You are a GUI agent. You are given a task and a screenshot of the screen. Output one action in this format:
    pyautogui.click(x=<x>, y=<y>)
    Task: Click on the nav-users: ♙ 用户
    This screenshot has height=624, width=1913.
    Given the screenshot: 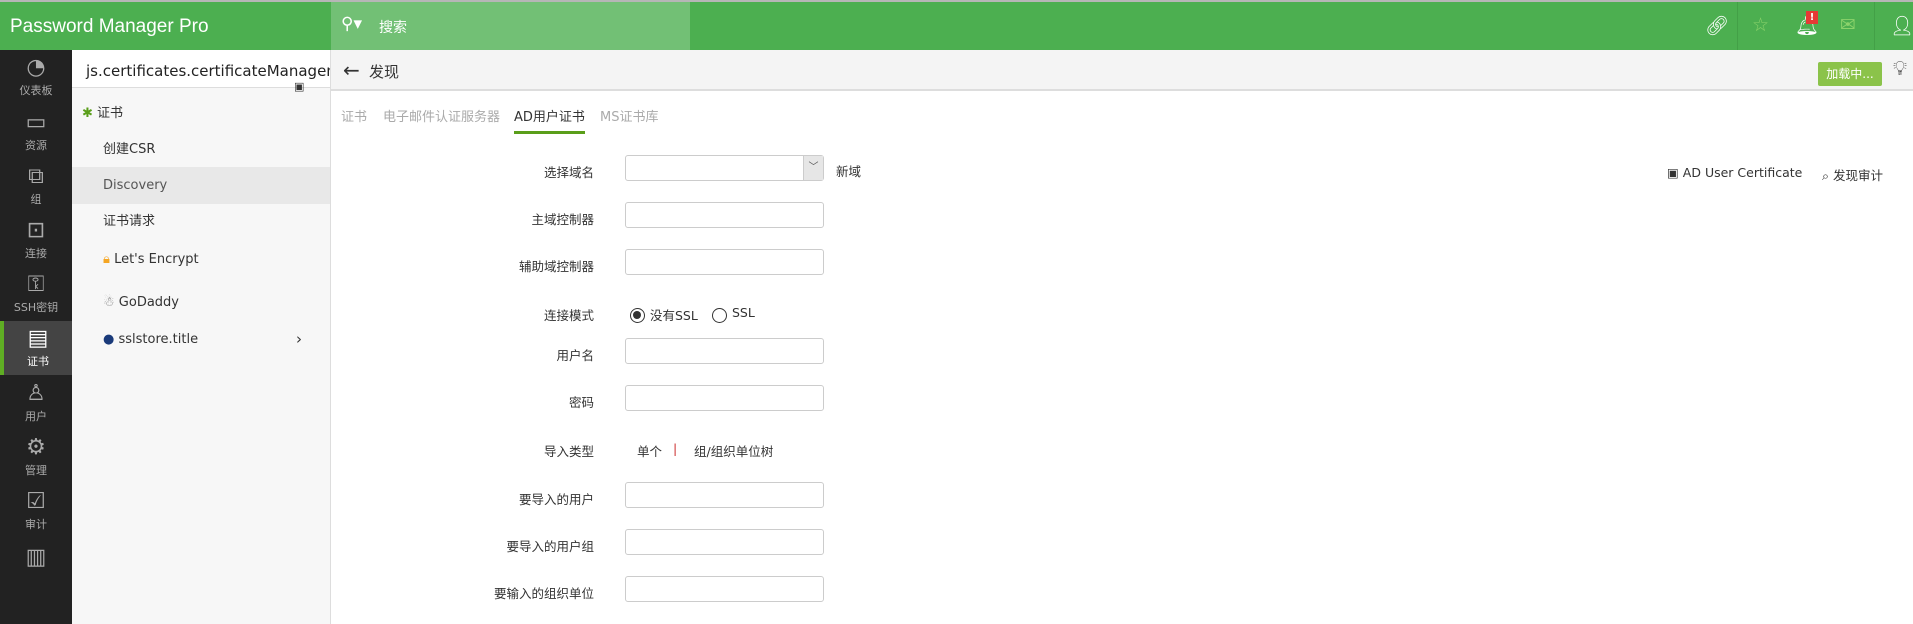 What is the action you would take?
    pyautogui.click(x=36, y=403)
    